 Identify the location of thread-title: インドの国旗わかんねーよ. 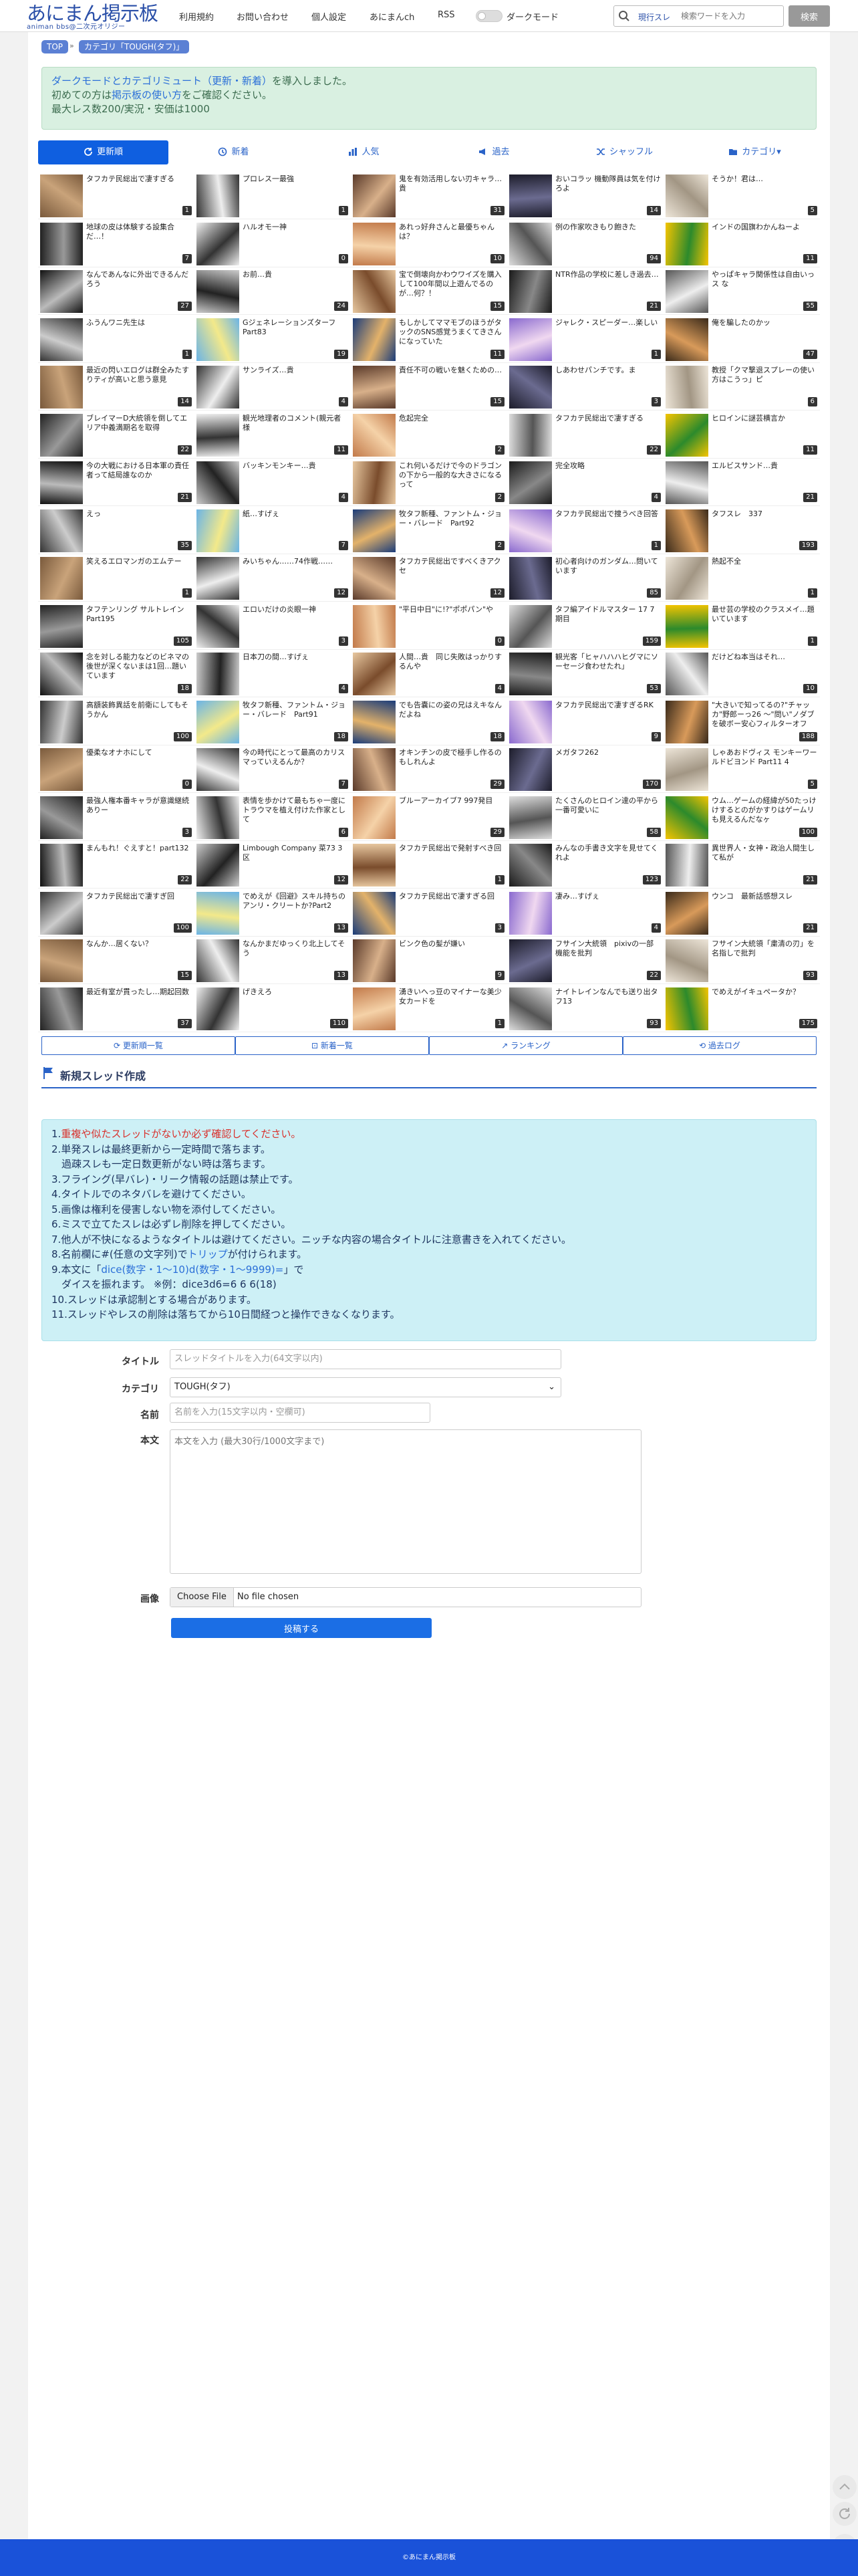
(764, 237).